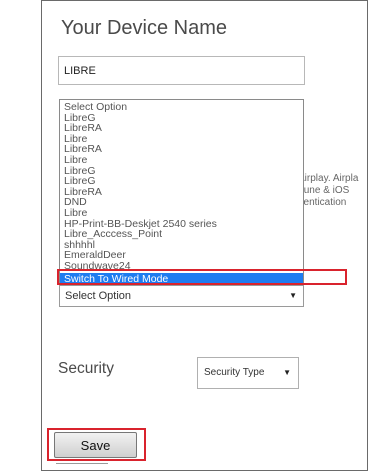 The height and width of the screenshot is (475, 370). Describe the element at coordinates (181, 266) in the screenshot. I see `list-option: Soundwave24` at that location.